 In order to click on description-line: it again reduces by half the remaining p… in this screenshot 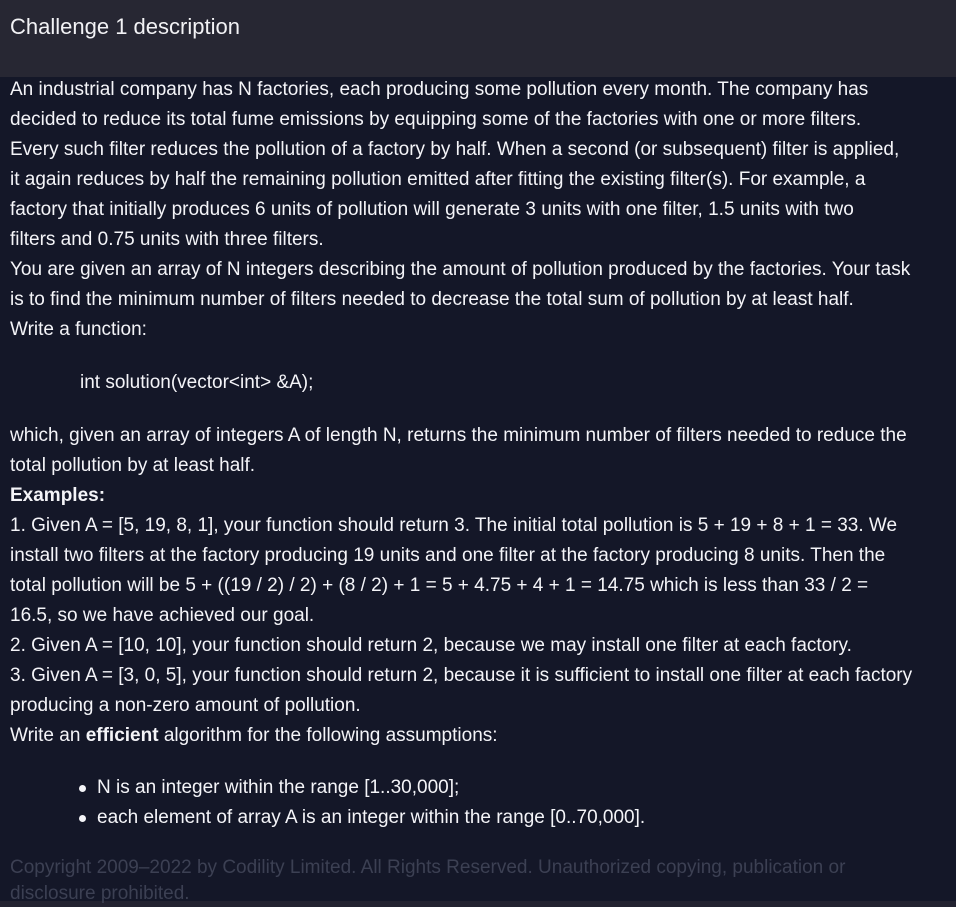, I will do `click(438, 179)`.